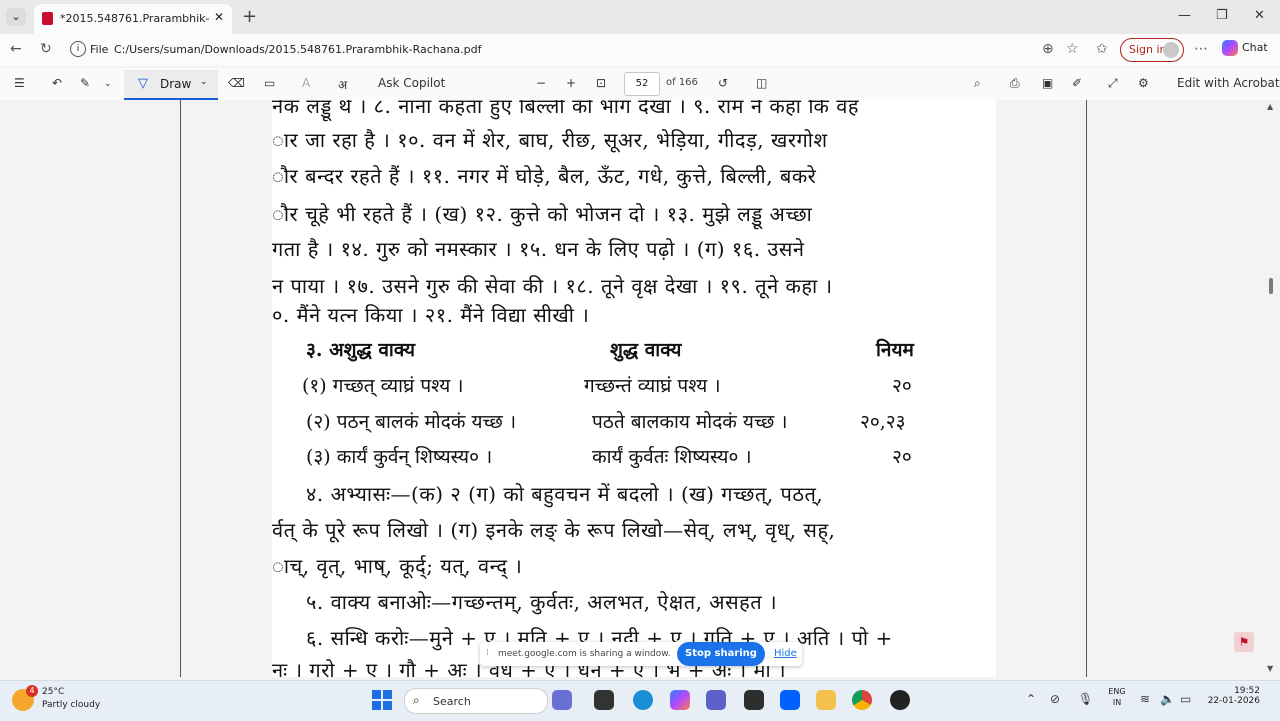 Image resolution: width=1280 pixels, height=721 pixels. I want to click on edit-with-acrobat-button: Edit with Acrobat, so click(1228, 83).